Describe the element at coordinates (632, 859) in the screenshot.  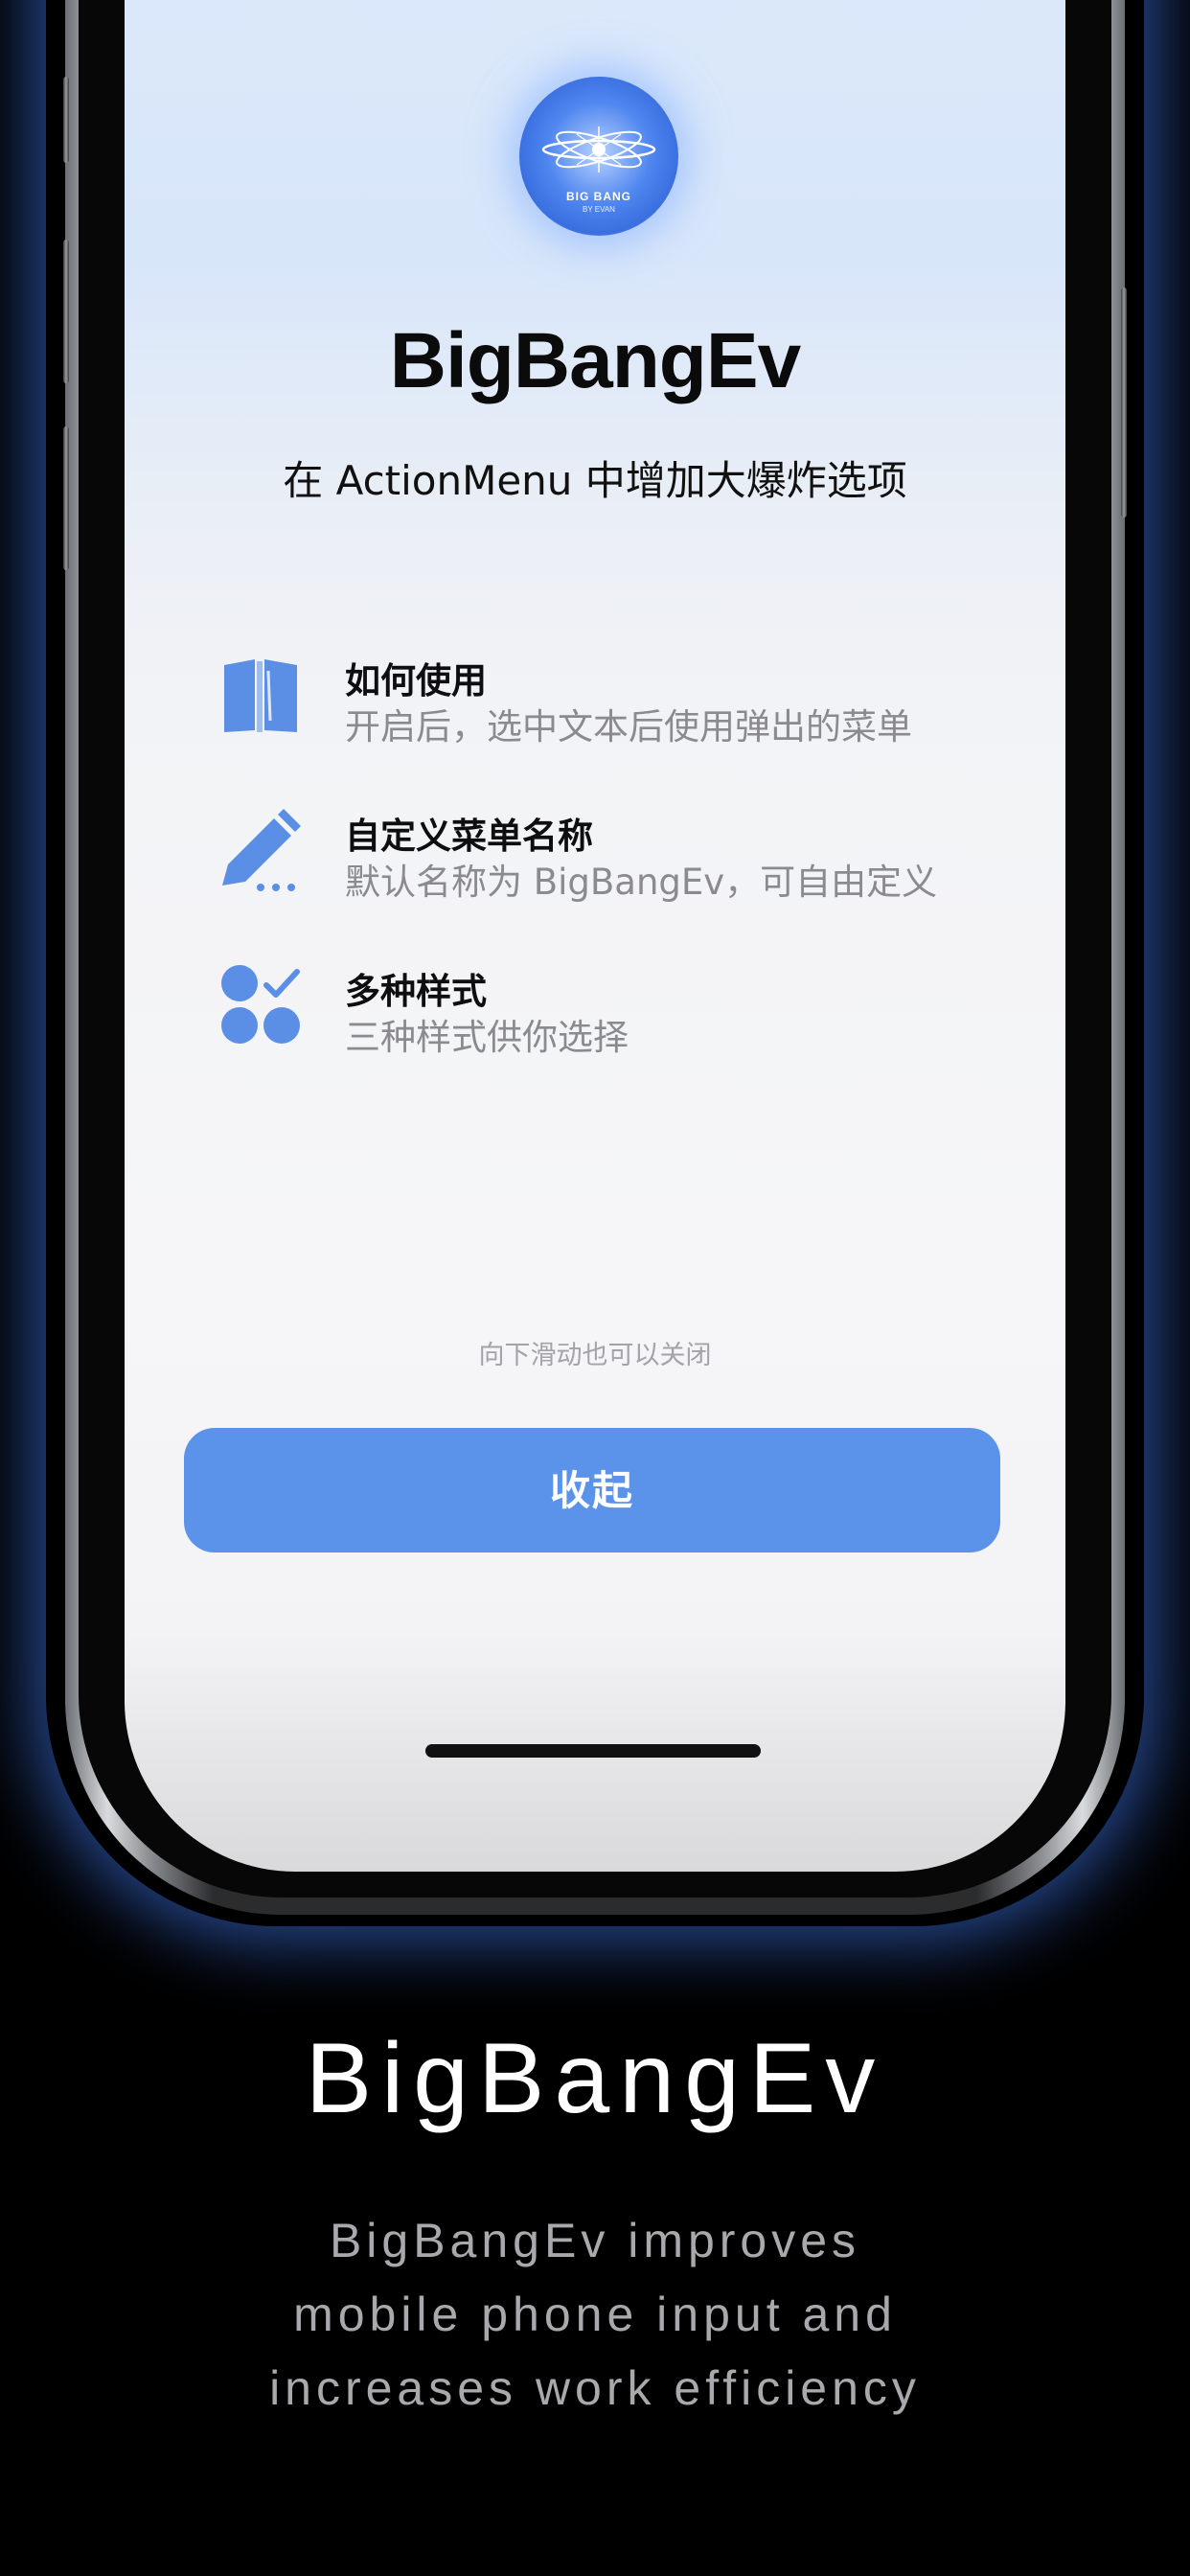
I see `feature-custom-menu-name: 自定义菜单名称 默认名称为 BigBangEv，可自由定义` at that location.